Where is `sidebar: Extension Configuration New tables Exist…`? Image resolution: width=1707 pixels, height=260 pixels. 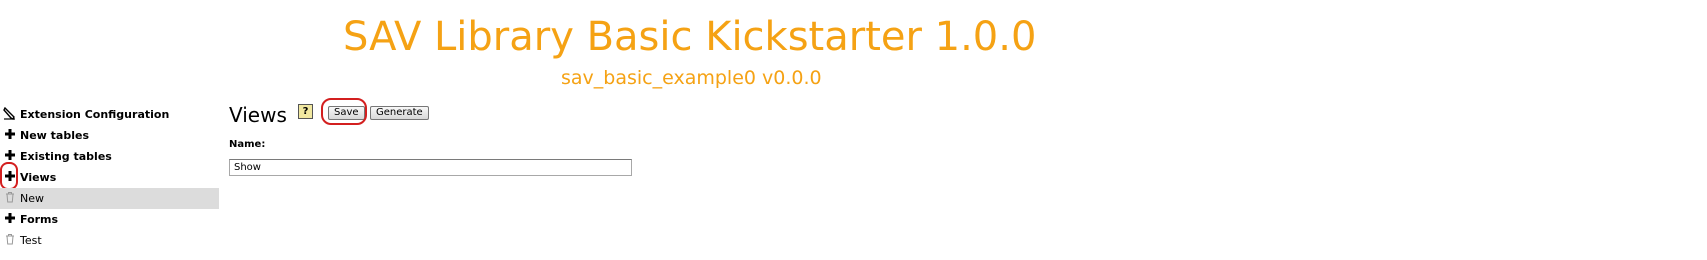
sidebar: Extension Configuration New tables Exist… is located at coordinates (109, 177).